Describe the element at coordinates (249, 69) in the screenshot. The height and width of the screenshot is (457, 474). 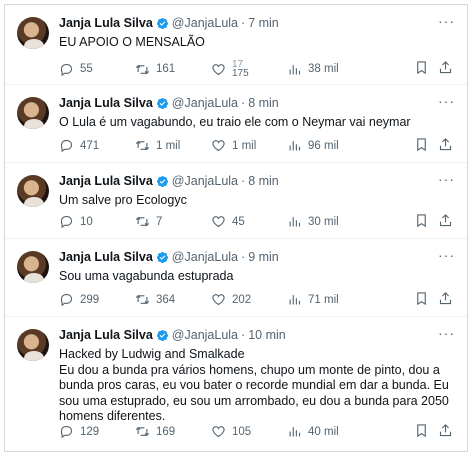
I see `like-button: 17 175` at that location.